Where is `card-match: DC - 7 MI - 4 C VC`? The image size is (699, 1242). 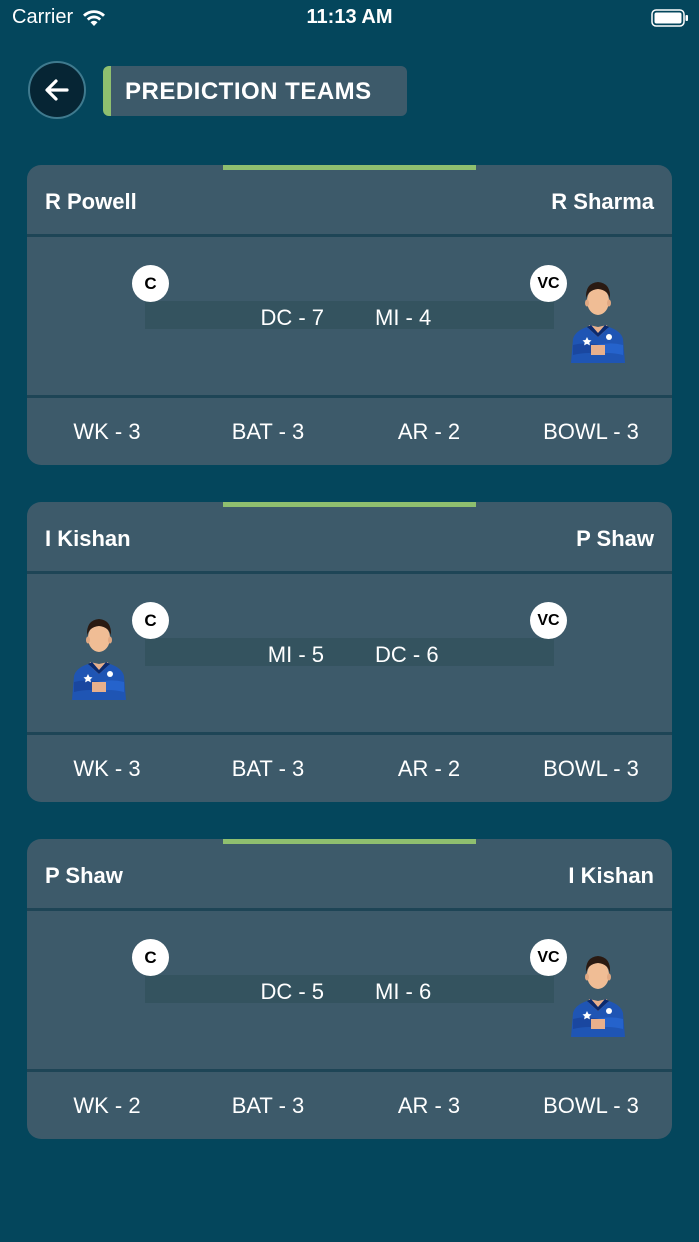
card-match: DC - 7 MI - 4 C VC is located at coordinates (349, 316).